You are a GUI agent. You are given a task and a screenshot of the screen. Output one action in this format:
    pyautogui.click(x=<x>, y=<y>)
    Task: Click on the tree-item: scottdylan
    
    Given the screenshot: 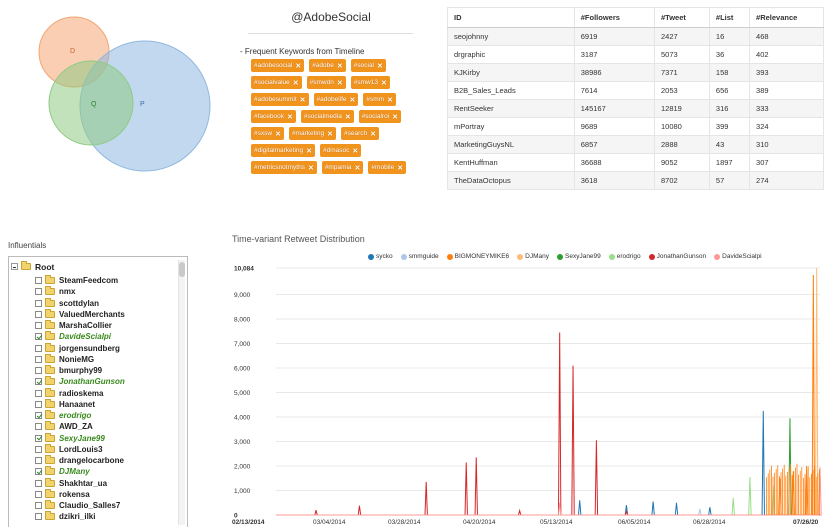 What is the action you would take?
    pyautogui.click(x=67, y=303)
    